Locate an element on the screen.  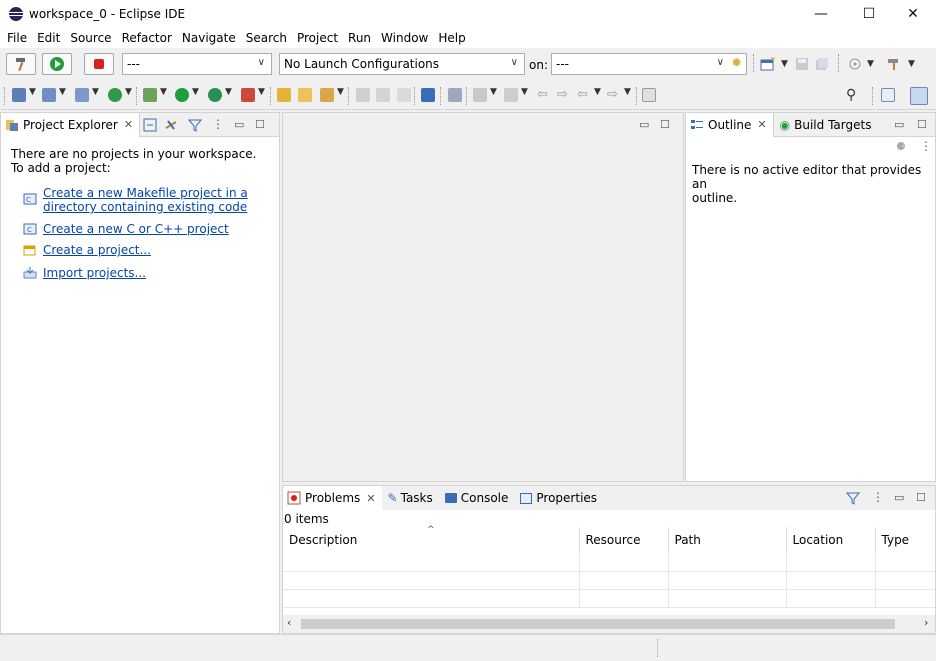
link-editor-icon is located at coordinates (171, 125).